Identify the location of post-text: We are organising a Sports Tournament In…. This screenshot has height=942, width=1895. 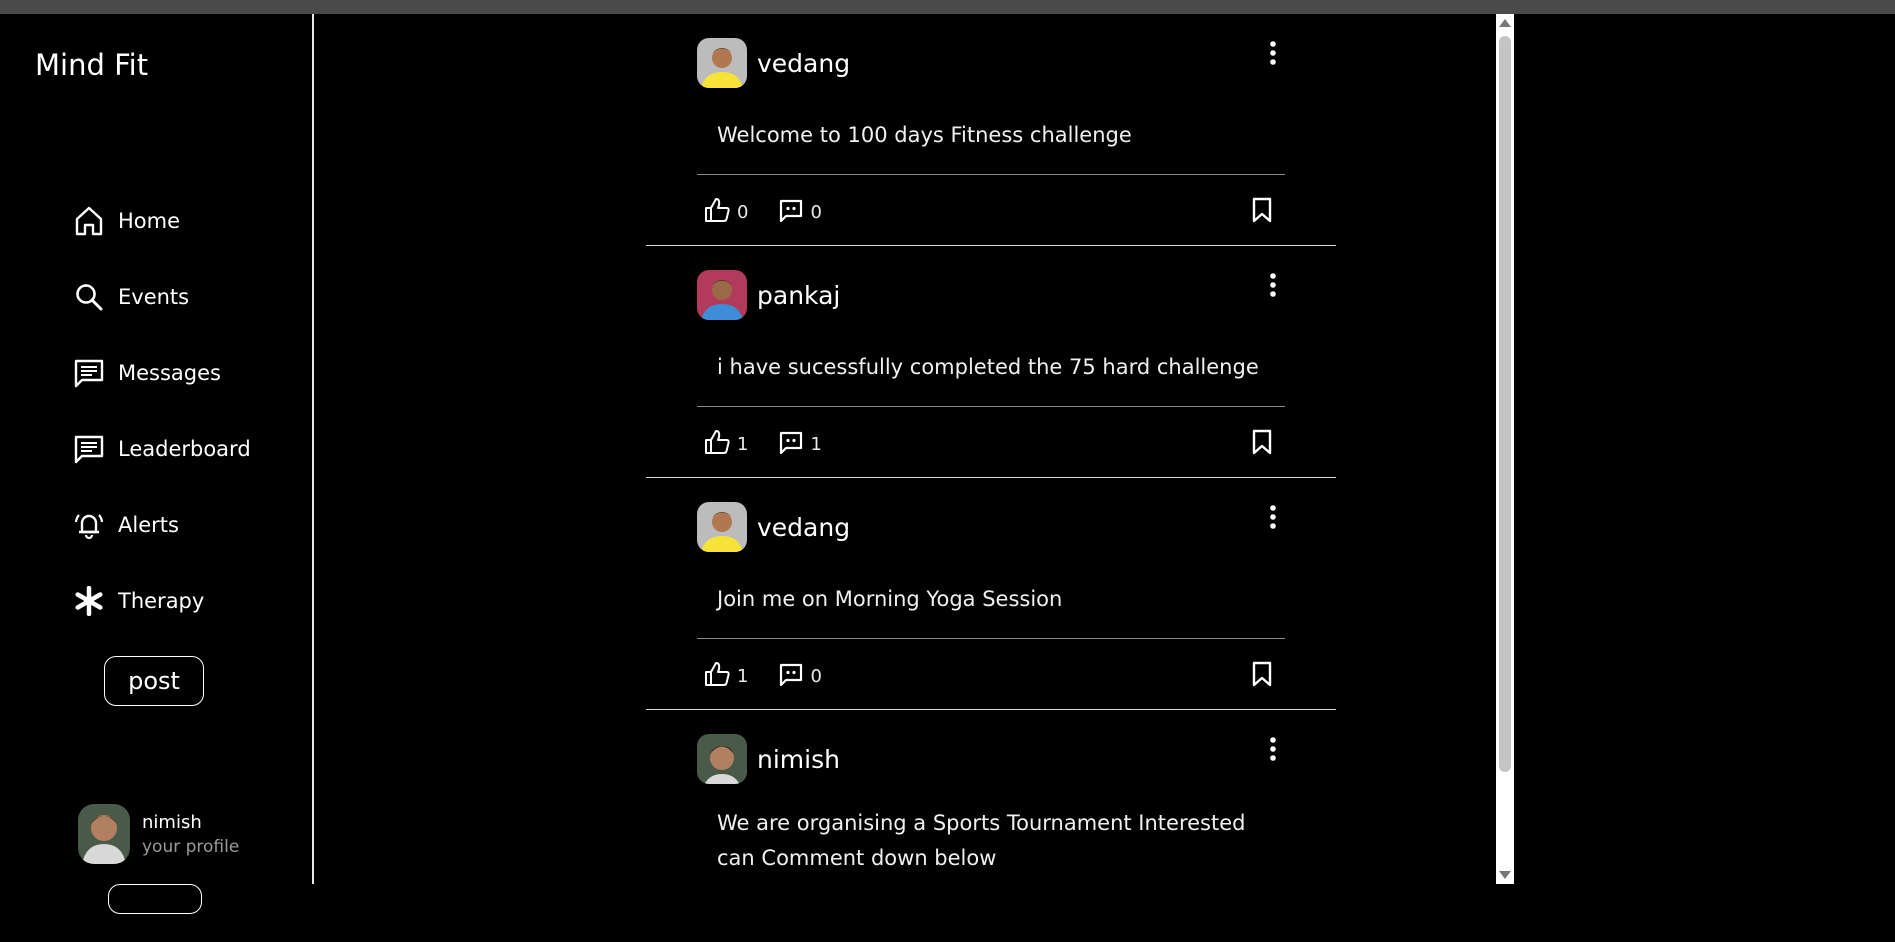
(981, 840).